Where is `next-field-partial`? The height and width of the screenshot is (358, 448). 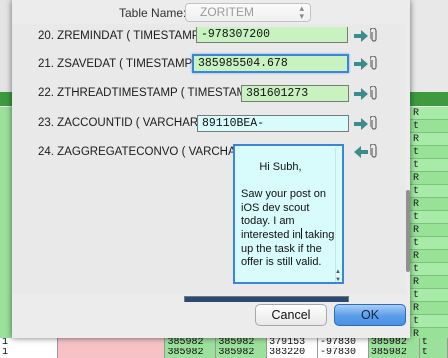
next-field-partial is located at coordinates (266, 299).